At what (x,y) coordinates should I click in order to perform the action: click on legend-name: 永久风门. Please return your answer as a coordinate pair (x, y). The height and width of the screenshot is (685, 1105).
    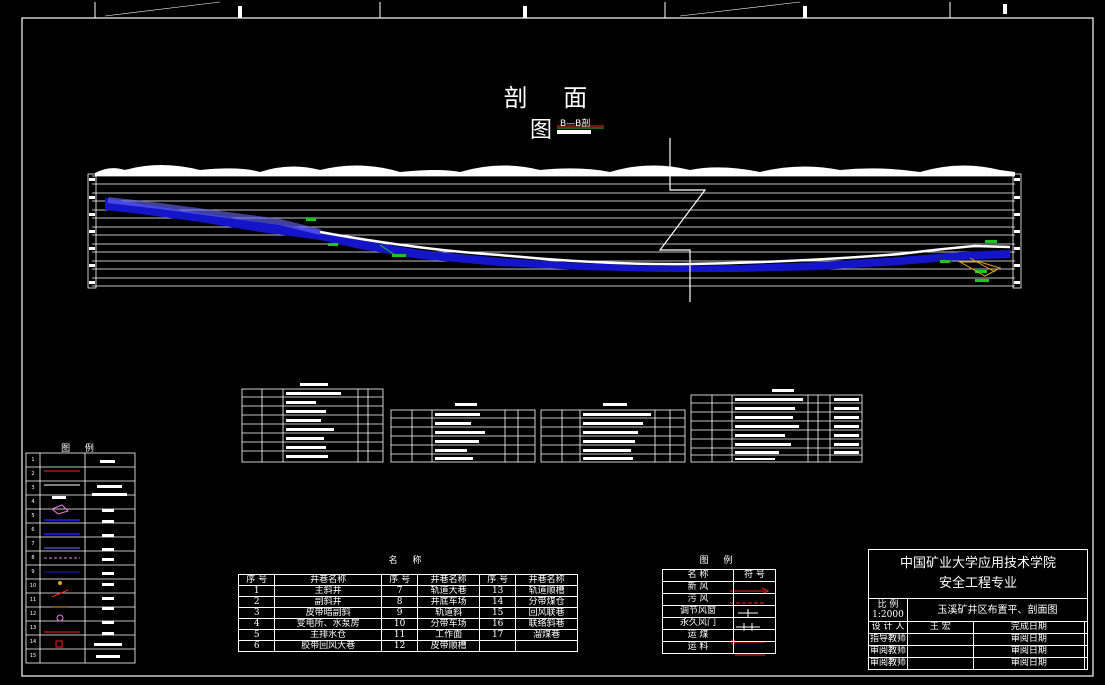
    Looking at the image, I should click on (698, 623).